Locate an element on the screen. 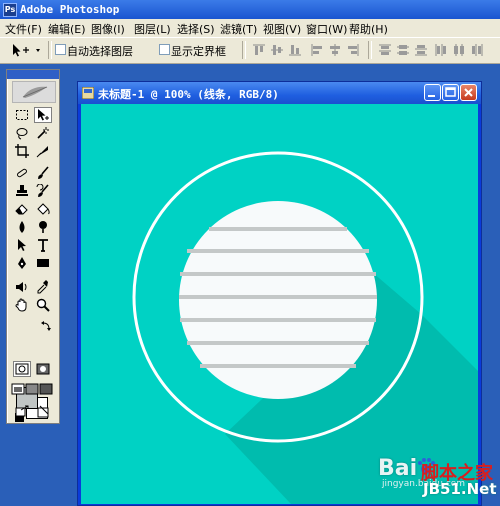 The image size is (500, 506). standard-mode-icon is located at coordinates (22, 369).